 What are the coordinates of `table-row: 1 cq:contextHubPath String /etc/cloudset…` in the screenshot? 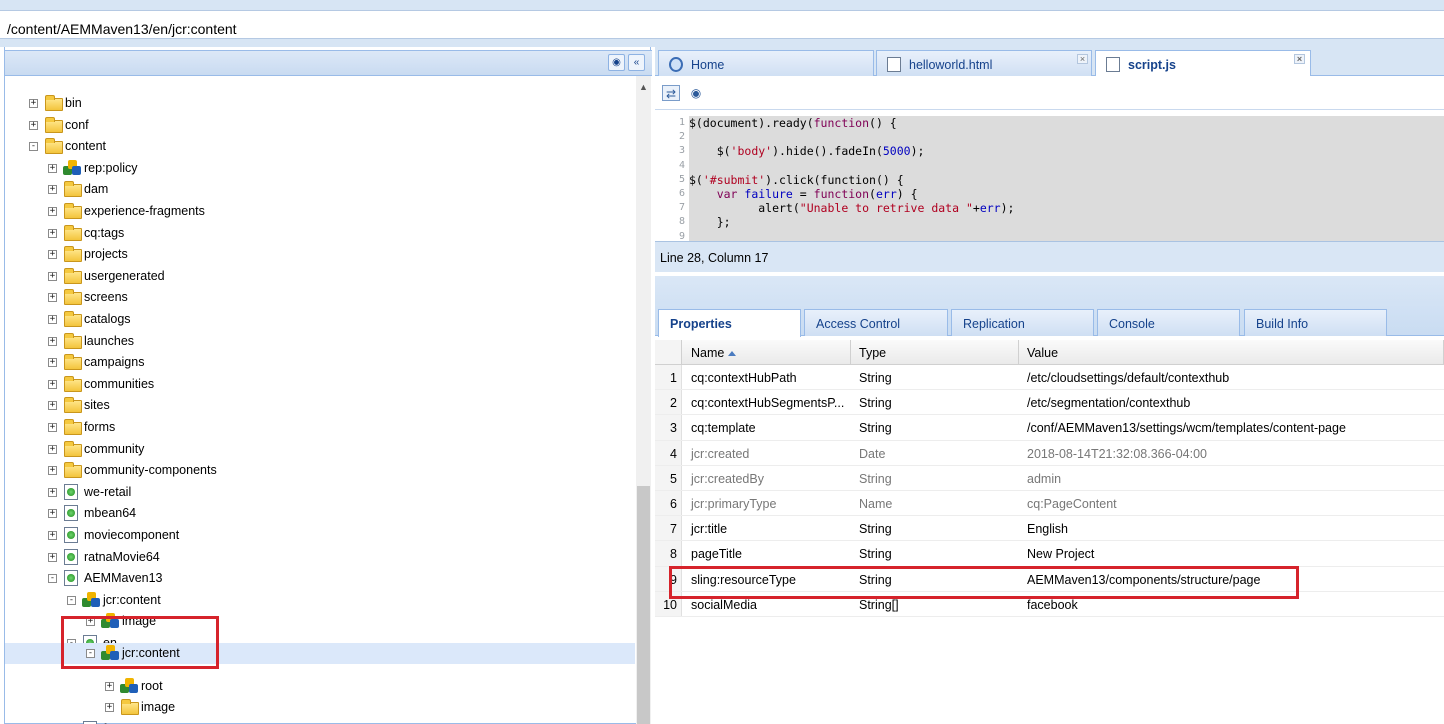 It's located at (1049, 378).